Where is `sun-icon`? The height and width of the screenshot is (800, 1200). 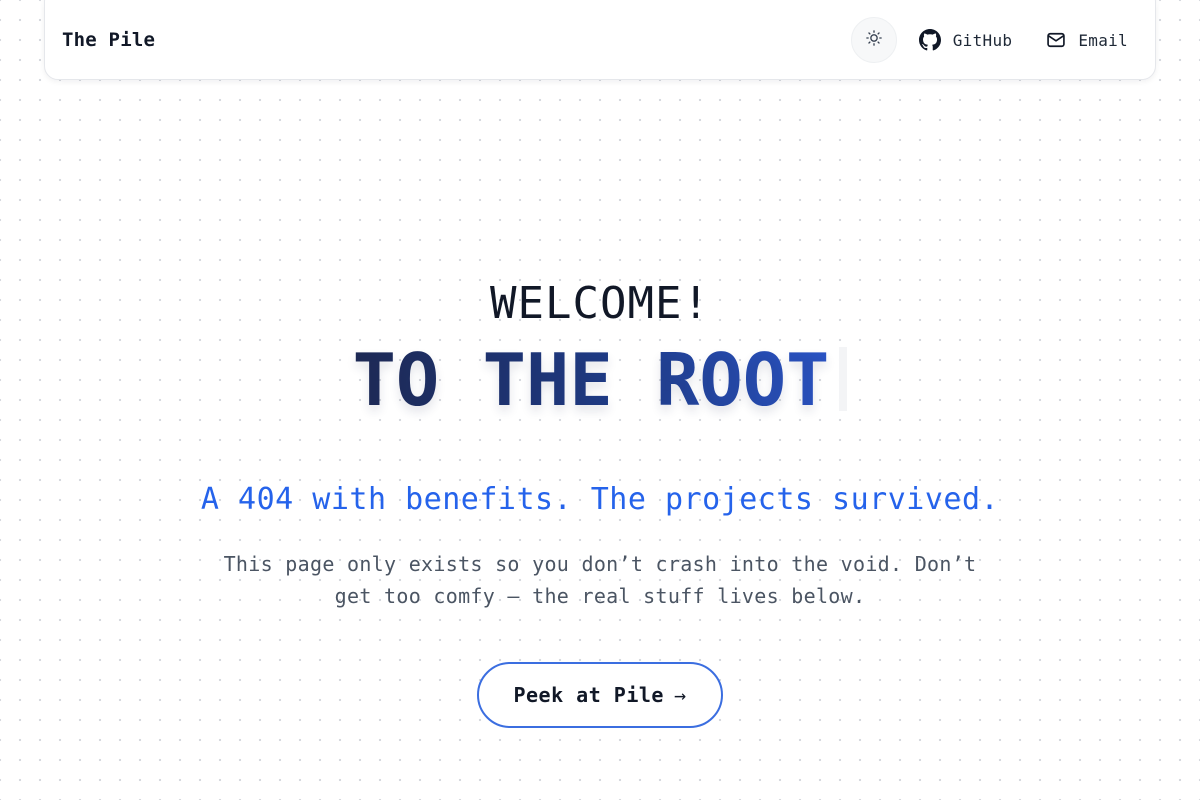
sun-icon is located at coordinates (874, 40).